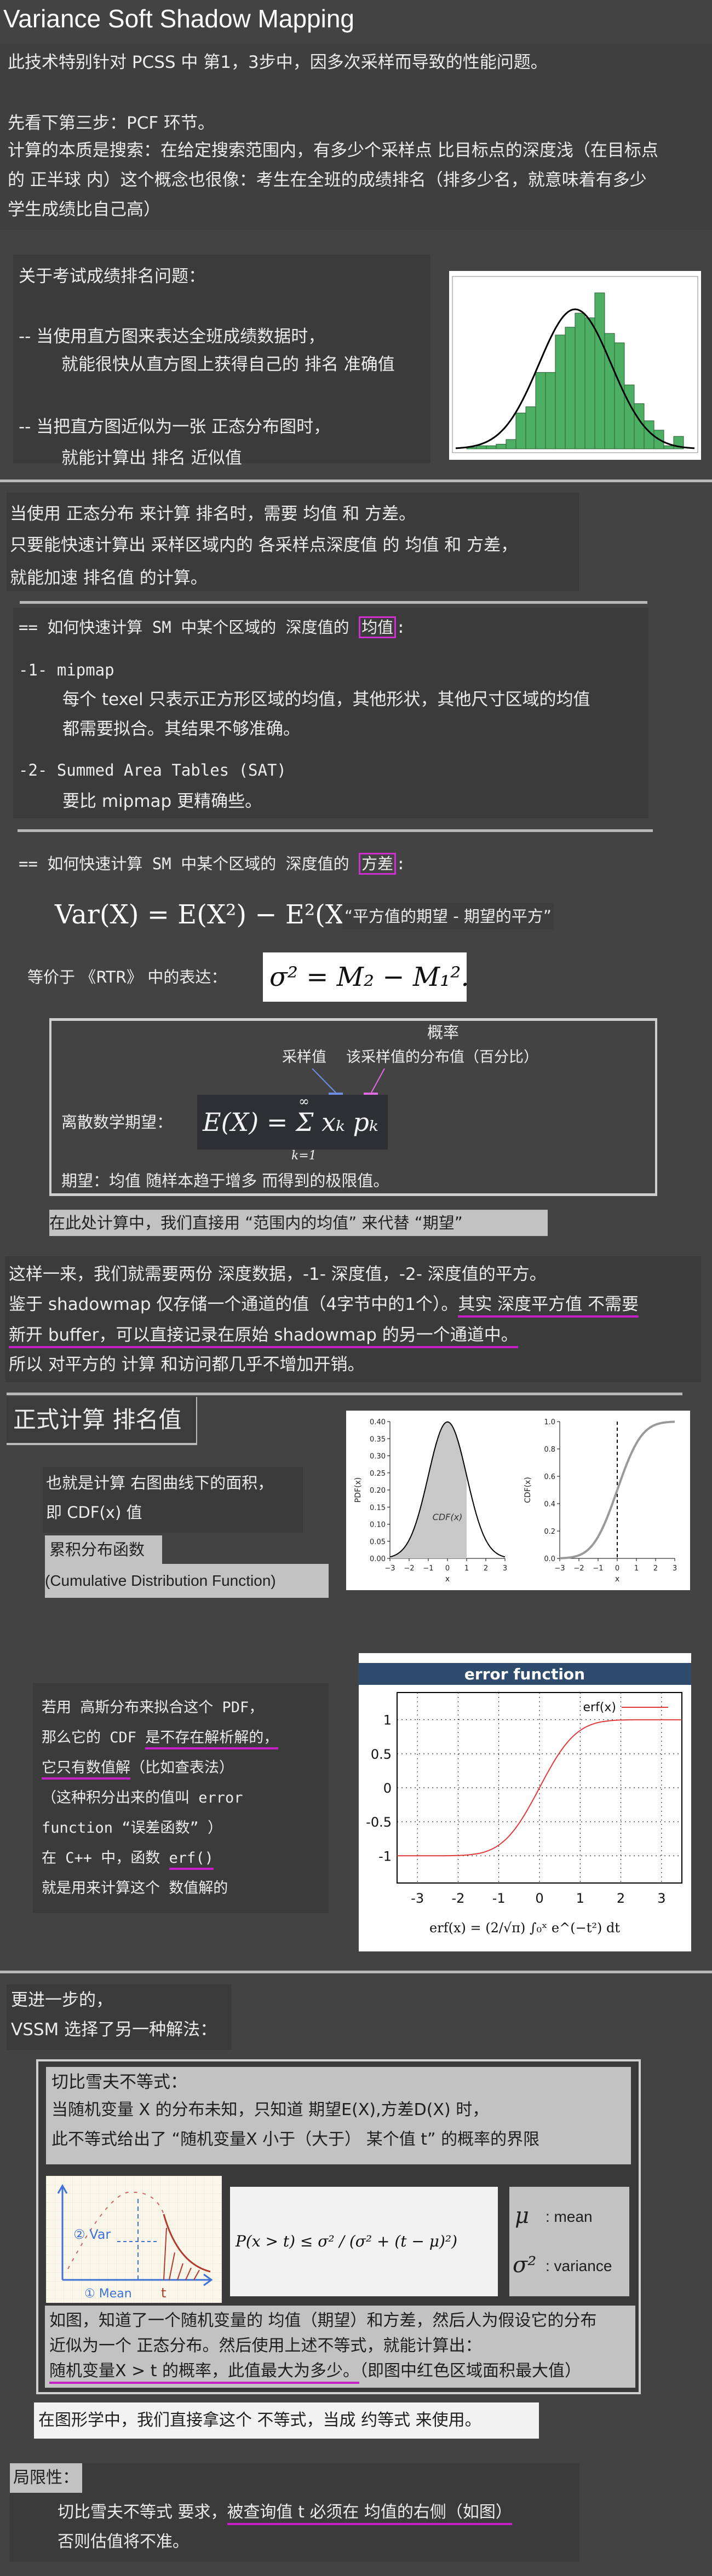 The height and width of the screenshot is (2576, 712). What do you see at coordinates (189, 864) in the screenshot?
I see `heading-text: == 如何快速计算 SM 中某个区域的 深度值的` at bounding box center [189, 864].